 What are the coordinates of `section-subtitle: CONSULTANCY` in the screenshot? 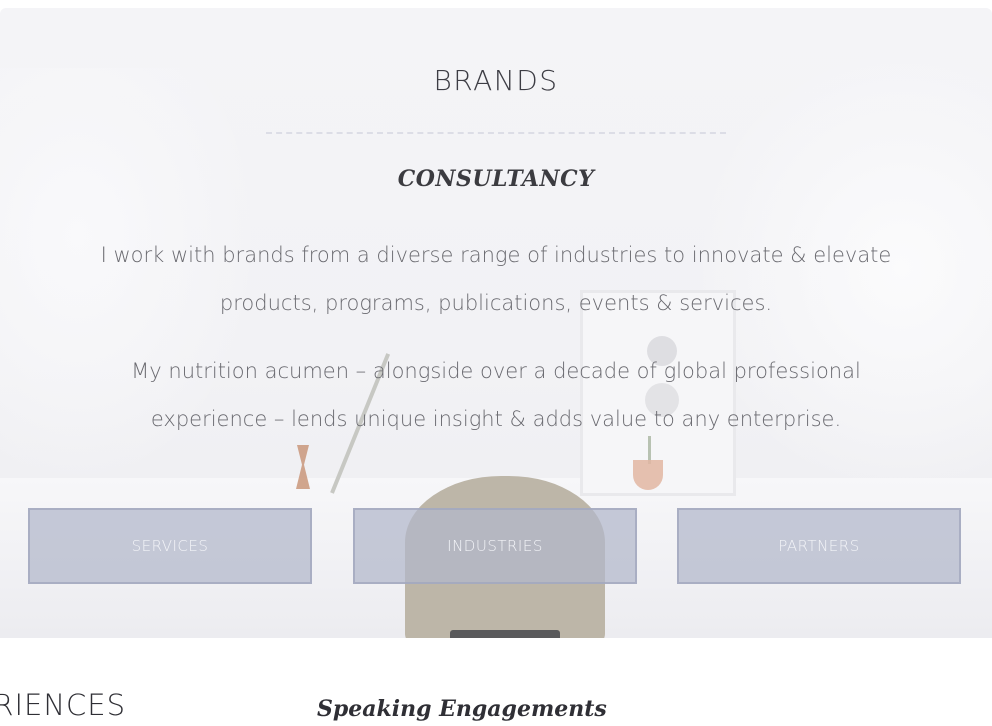 It's located at (496, 179).